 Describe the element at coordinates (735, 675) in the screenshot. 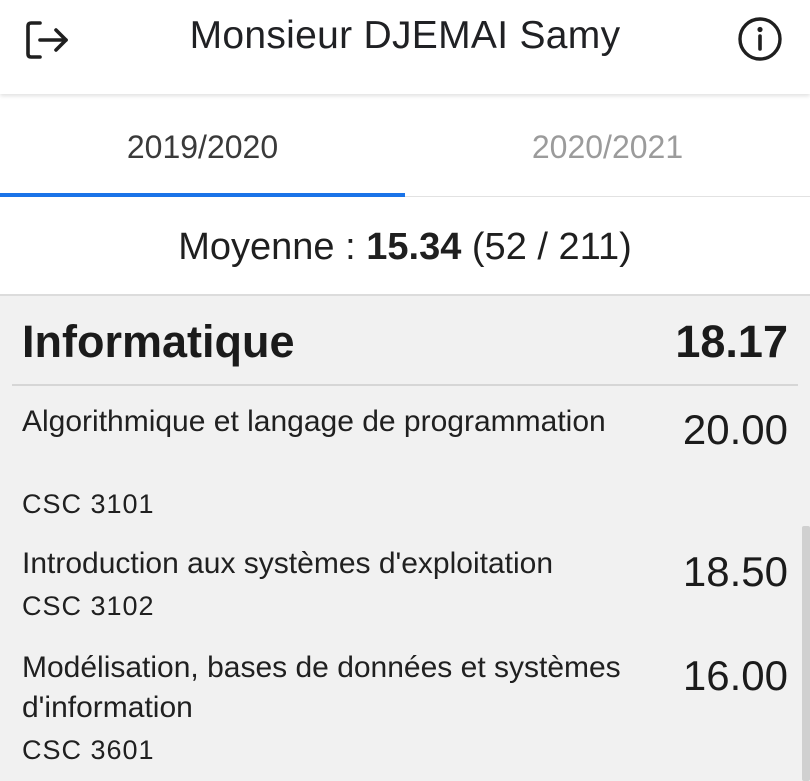

I see `course-score: 16.00` at that location.